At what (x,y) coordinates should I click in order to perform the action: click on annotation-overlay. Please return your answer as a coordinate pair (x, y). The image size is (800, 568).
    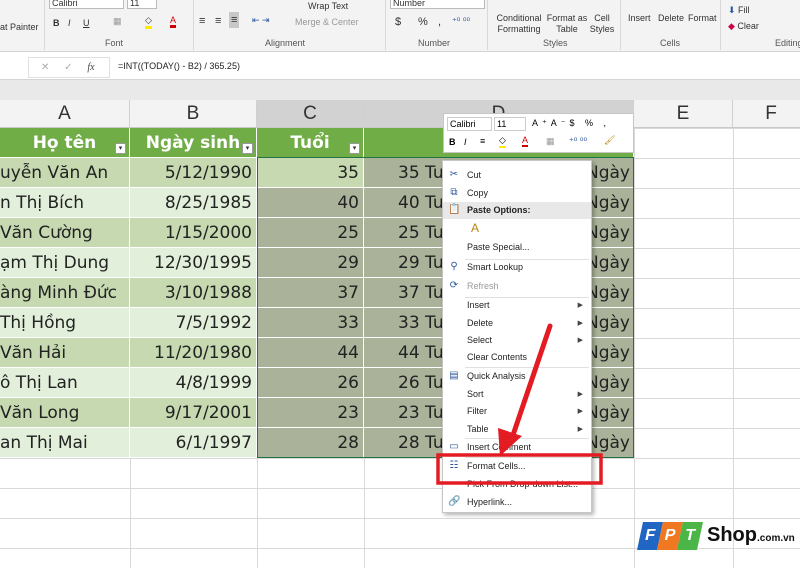
    Looking at the image, I should click on (519, 404).